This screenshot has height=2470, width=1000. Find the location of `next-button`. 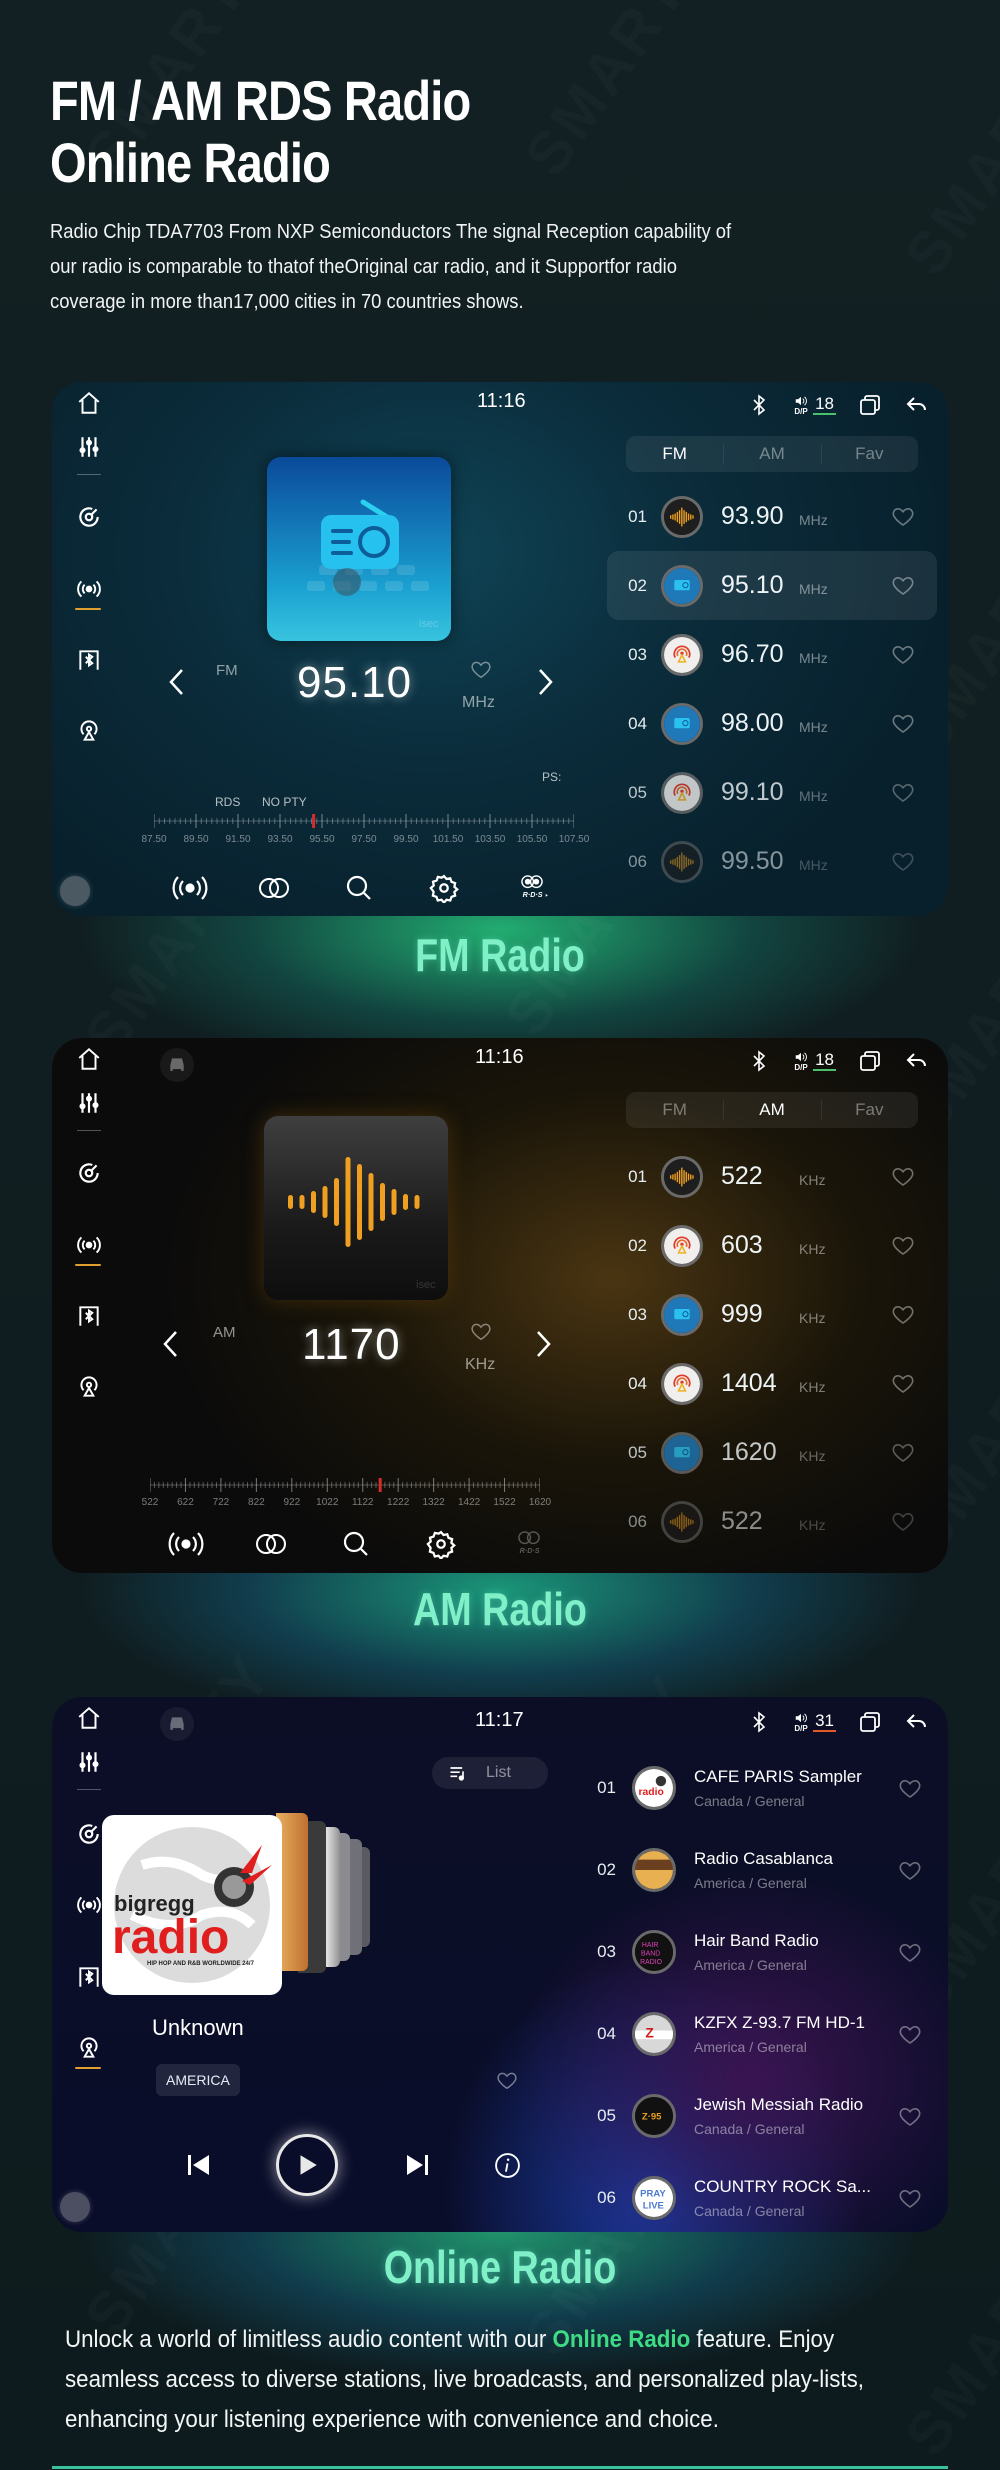

next-button is located at coordinates (417, 2165).